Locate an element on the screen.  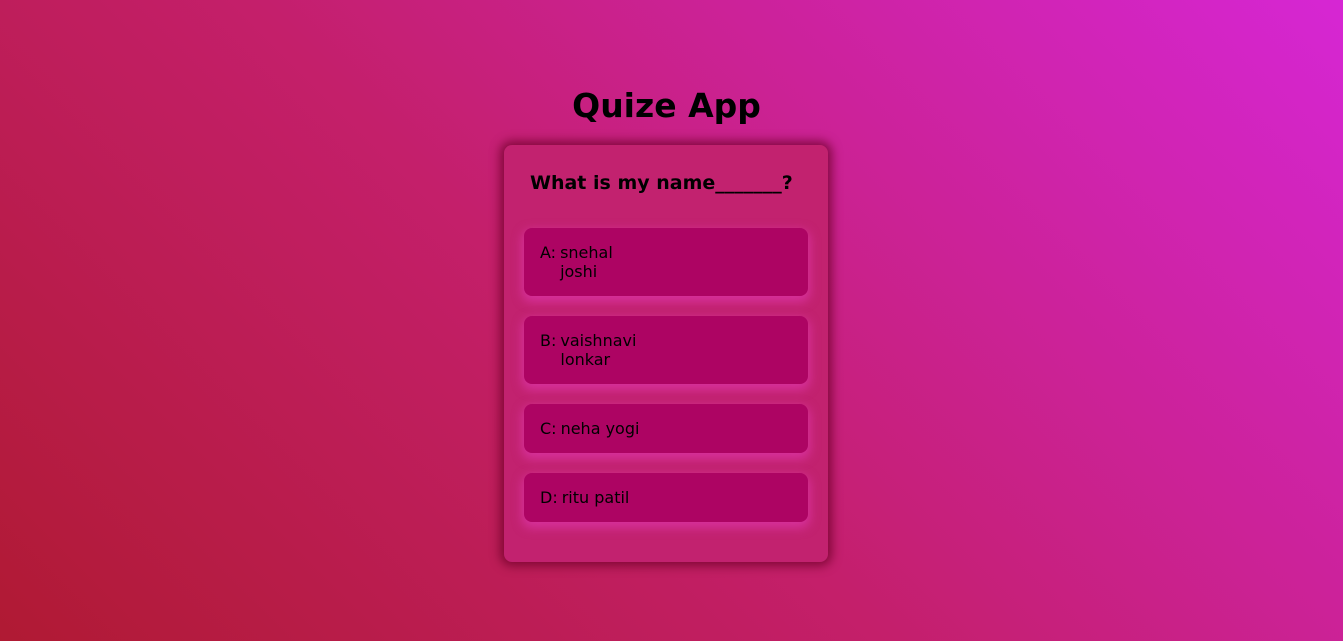
option-letter: B: is located at coordinates (548, 340).